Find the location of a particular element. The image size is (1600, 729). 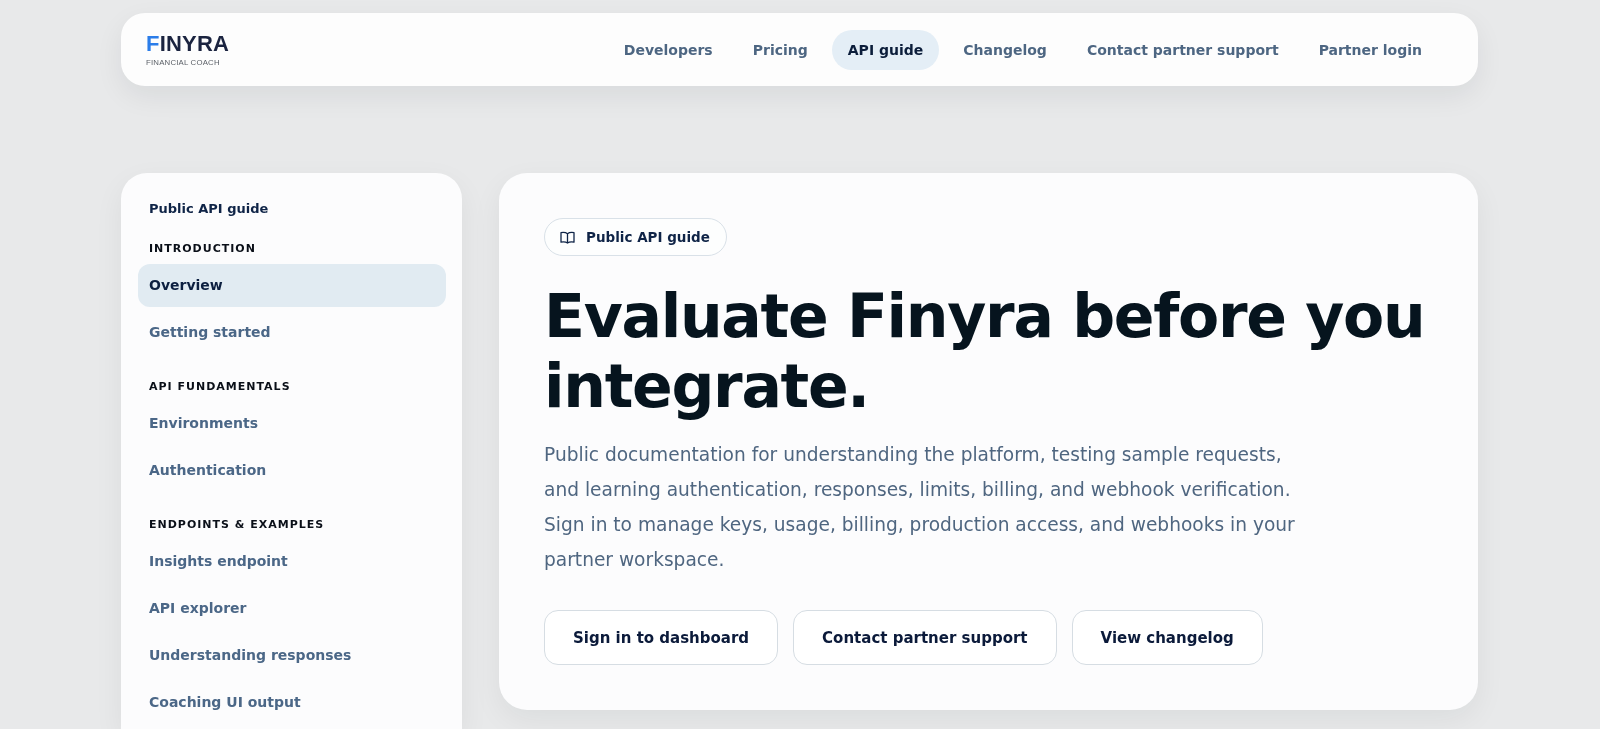

sidebar-link: API explorer is located at coordinates (292, 608).